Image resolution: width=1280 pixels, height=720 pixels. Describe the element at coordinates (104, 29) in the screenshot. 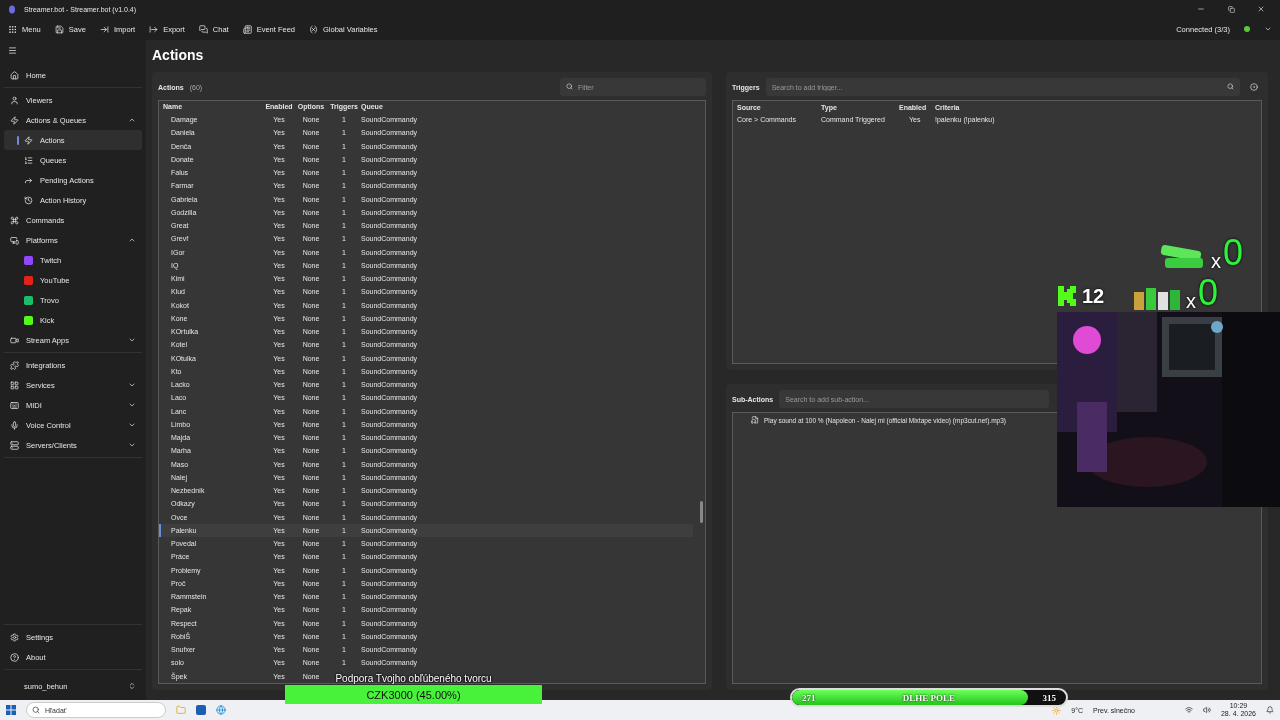

I see `import-icon` at that location.